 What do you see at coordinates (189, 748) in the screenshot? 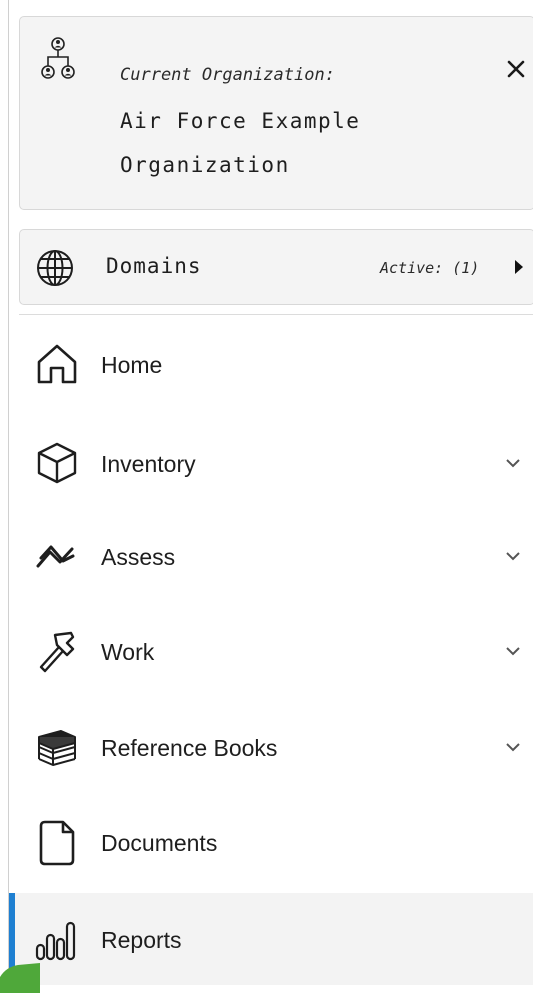
I see `nav-item-label: Reference Books` at bounding box center [189, 748].